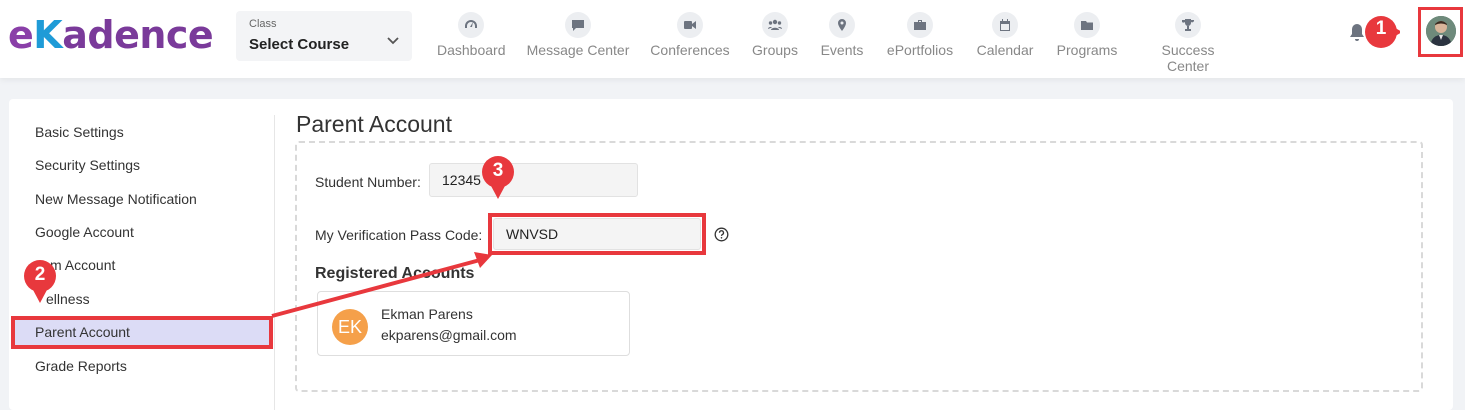 The width and height of the screenshot is (1465, 410). I want to click on callout-arrow, so click(381, 285).